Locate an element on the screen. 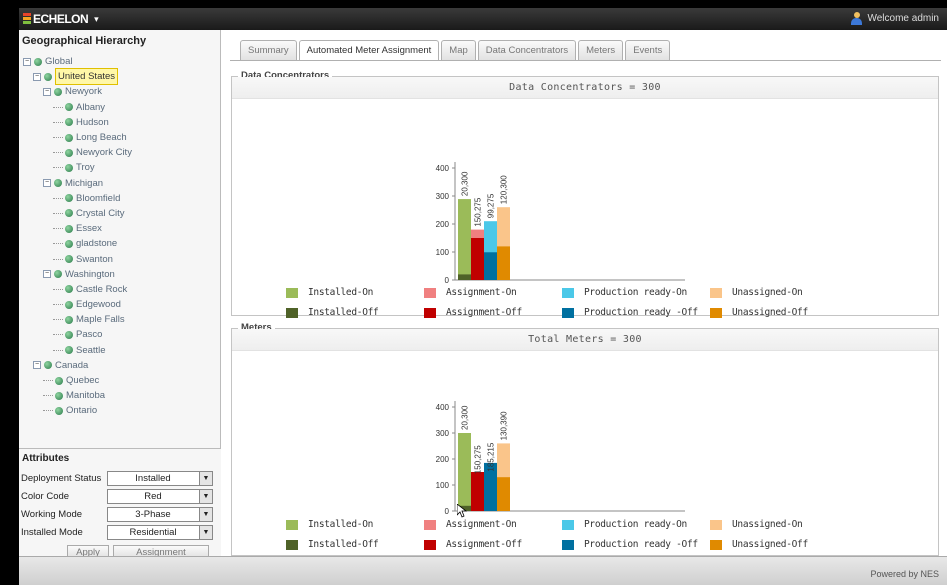  tree-node-label: Newyork City is located at coordinates (104, 152).